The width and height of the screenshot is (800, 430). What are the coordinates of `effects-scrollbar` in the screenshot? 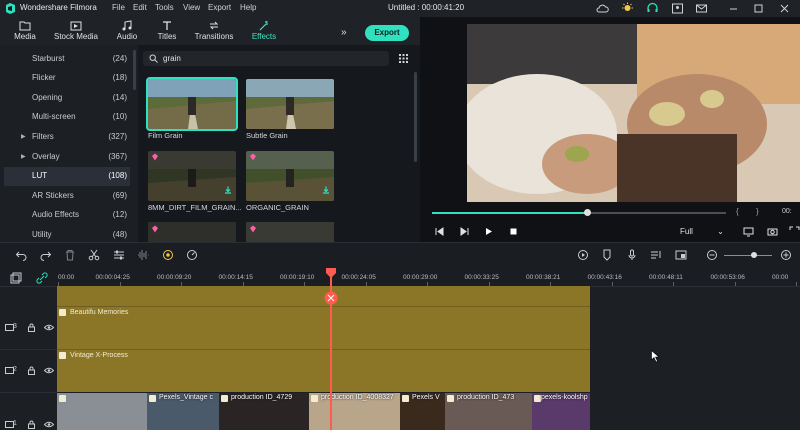 It's located at (415, 117).